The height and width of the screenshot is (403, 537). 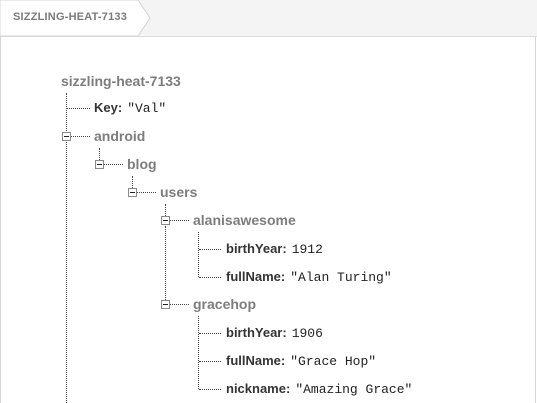 What do you see at coordinates (99, 164) in the screenshot?
I see `collapse-toggle-blog` at bounding box center [99, 164].